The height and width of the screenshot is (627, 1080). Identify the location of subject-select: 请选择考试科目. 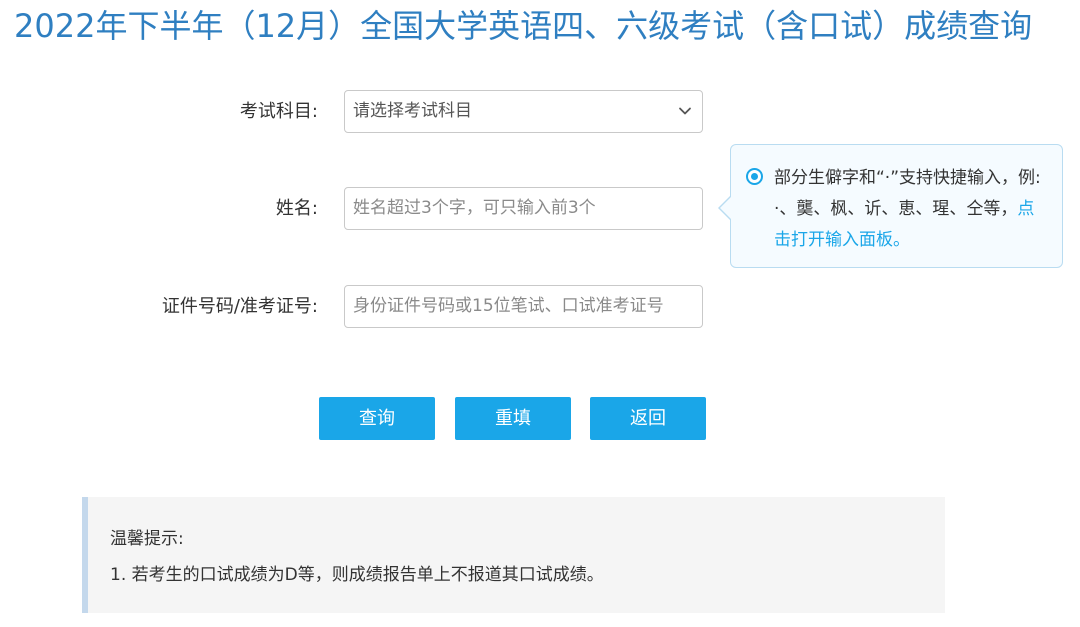
(523, 111).